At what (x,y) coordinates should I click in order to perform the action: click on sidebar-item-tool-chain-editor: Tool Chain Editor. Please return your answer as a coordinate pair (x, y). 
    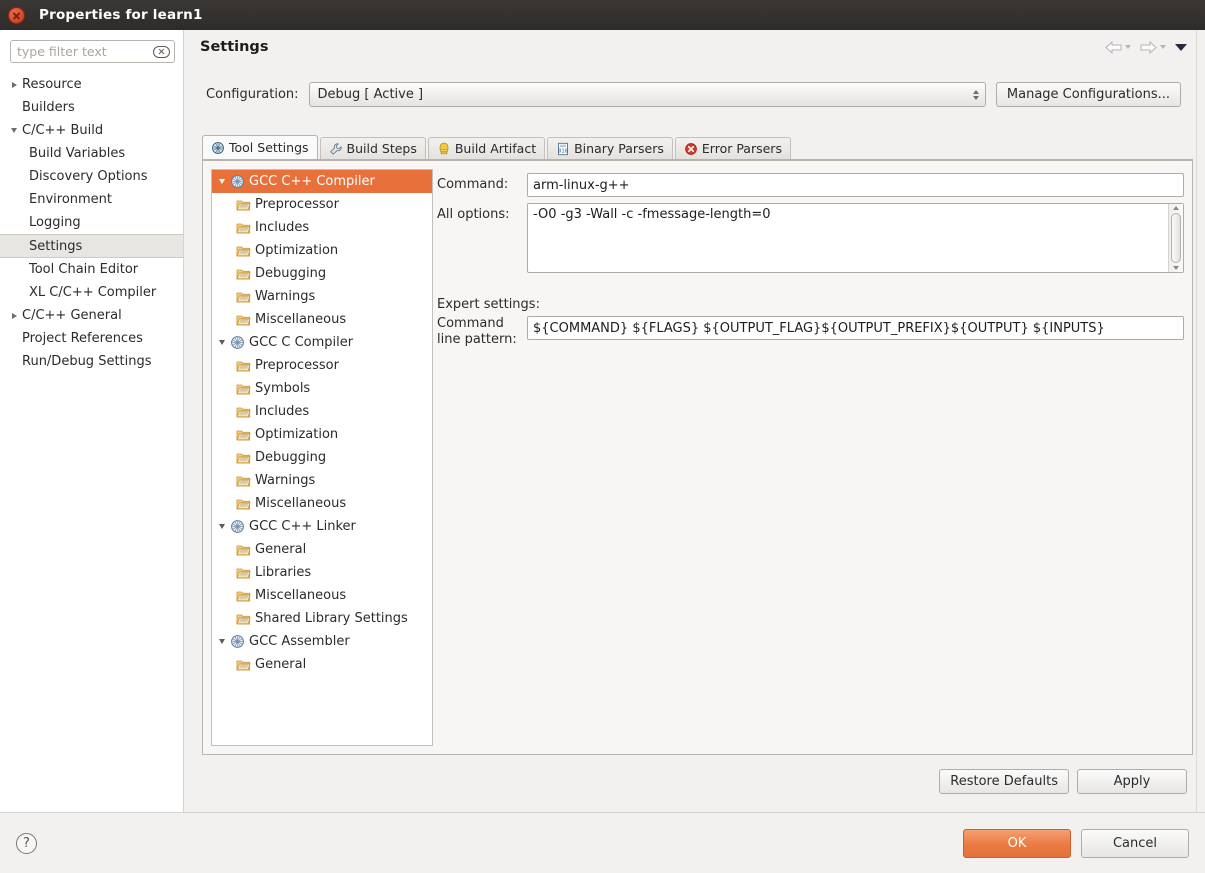
    Looking at the image, I should click on (91, 269).